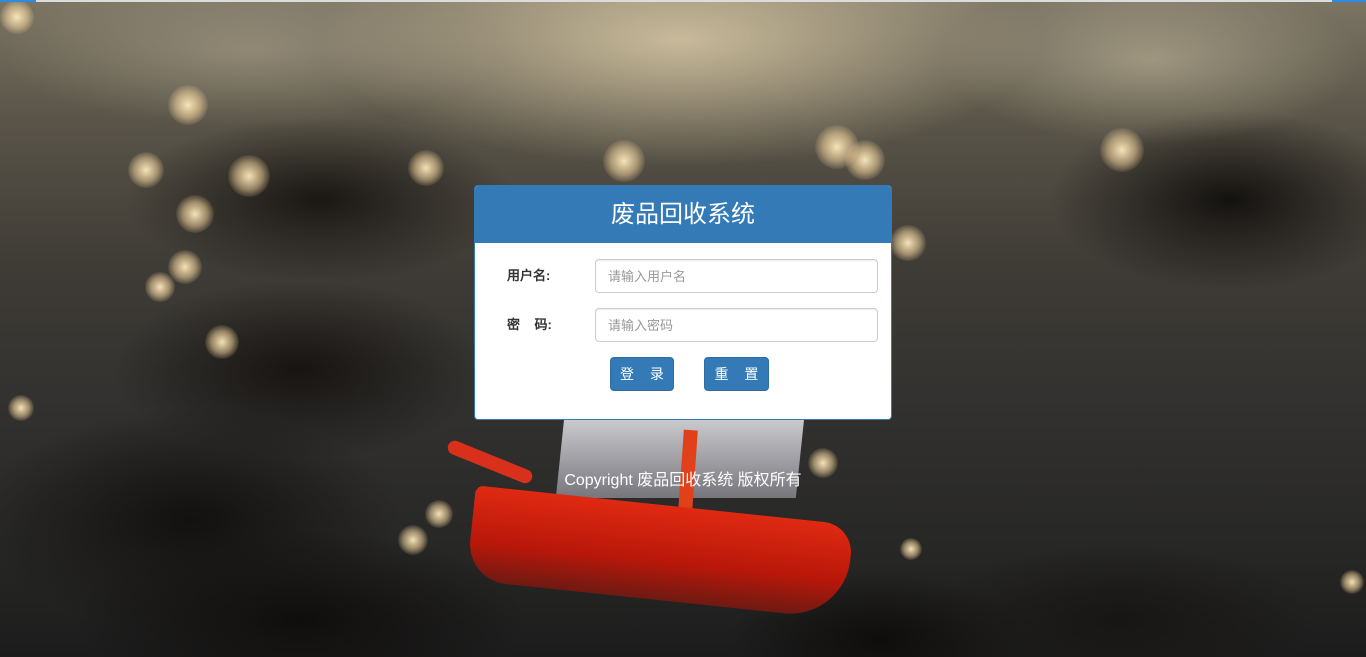 Image resolution: width=1366 pixels, height=657 pixels. Describe the element at coordinates (736, 325) in the screenshot. I see `password-input` at that location.